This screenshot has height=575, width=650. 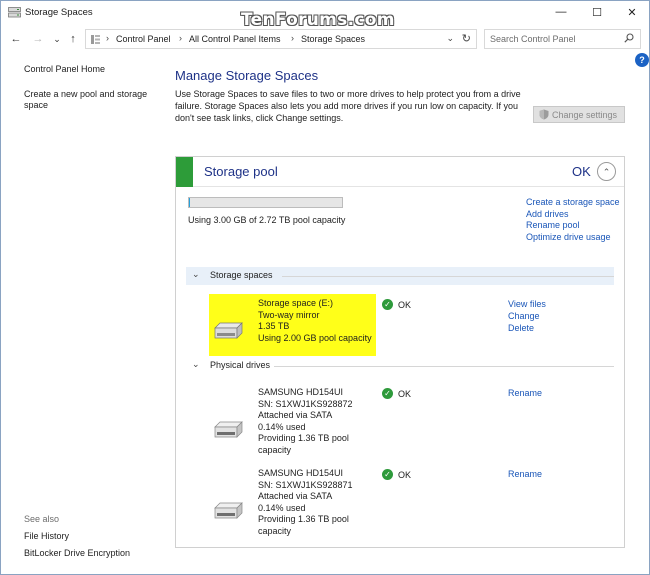 I want to click on storage-space-drive-icon, so click(x=228, y=330).